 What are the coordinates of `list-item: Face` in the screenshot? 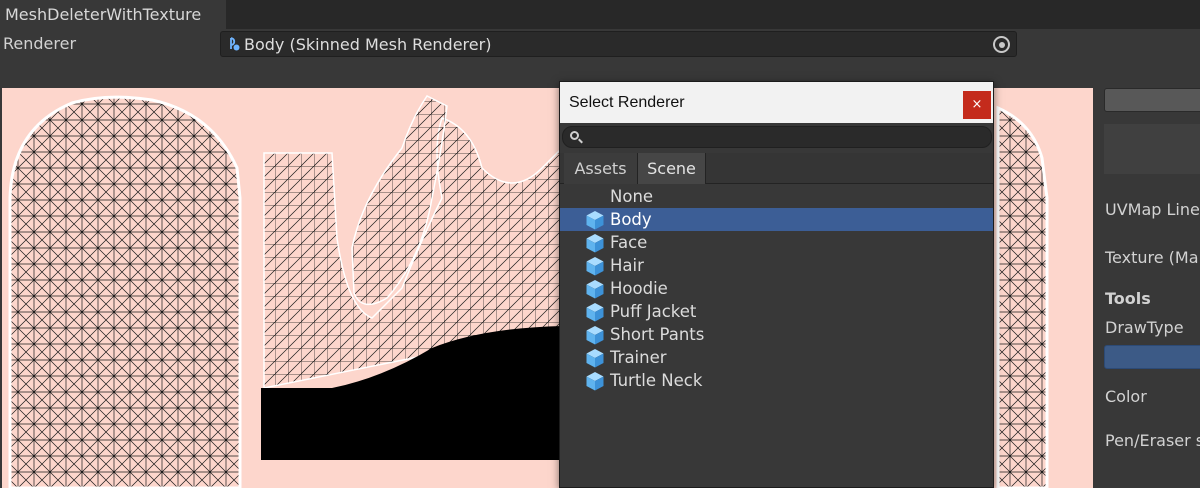 It's located at (776, 242).